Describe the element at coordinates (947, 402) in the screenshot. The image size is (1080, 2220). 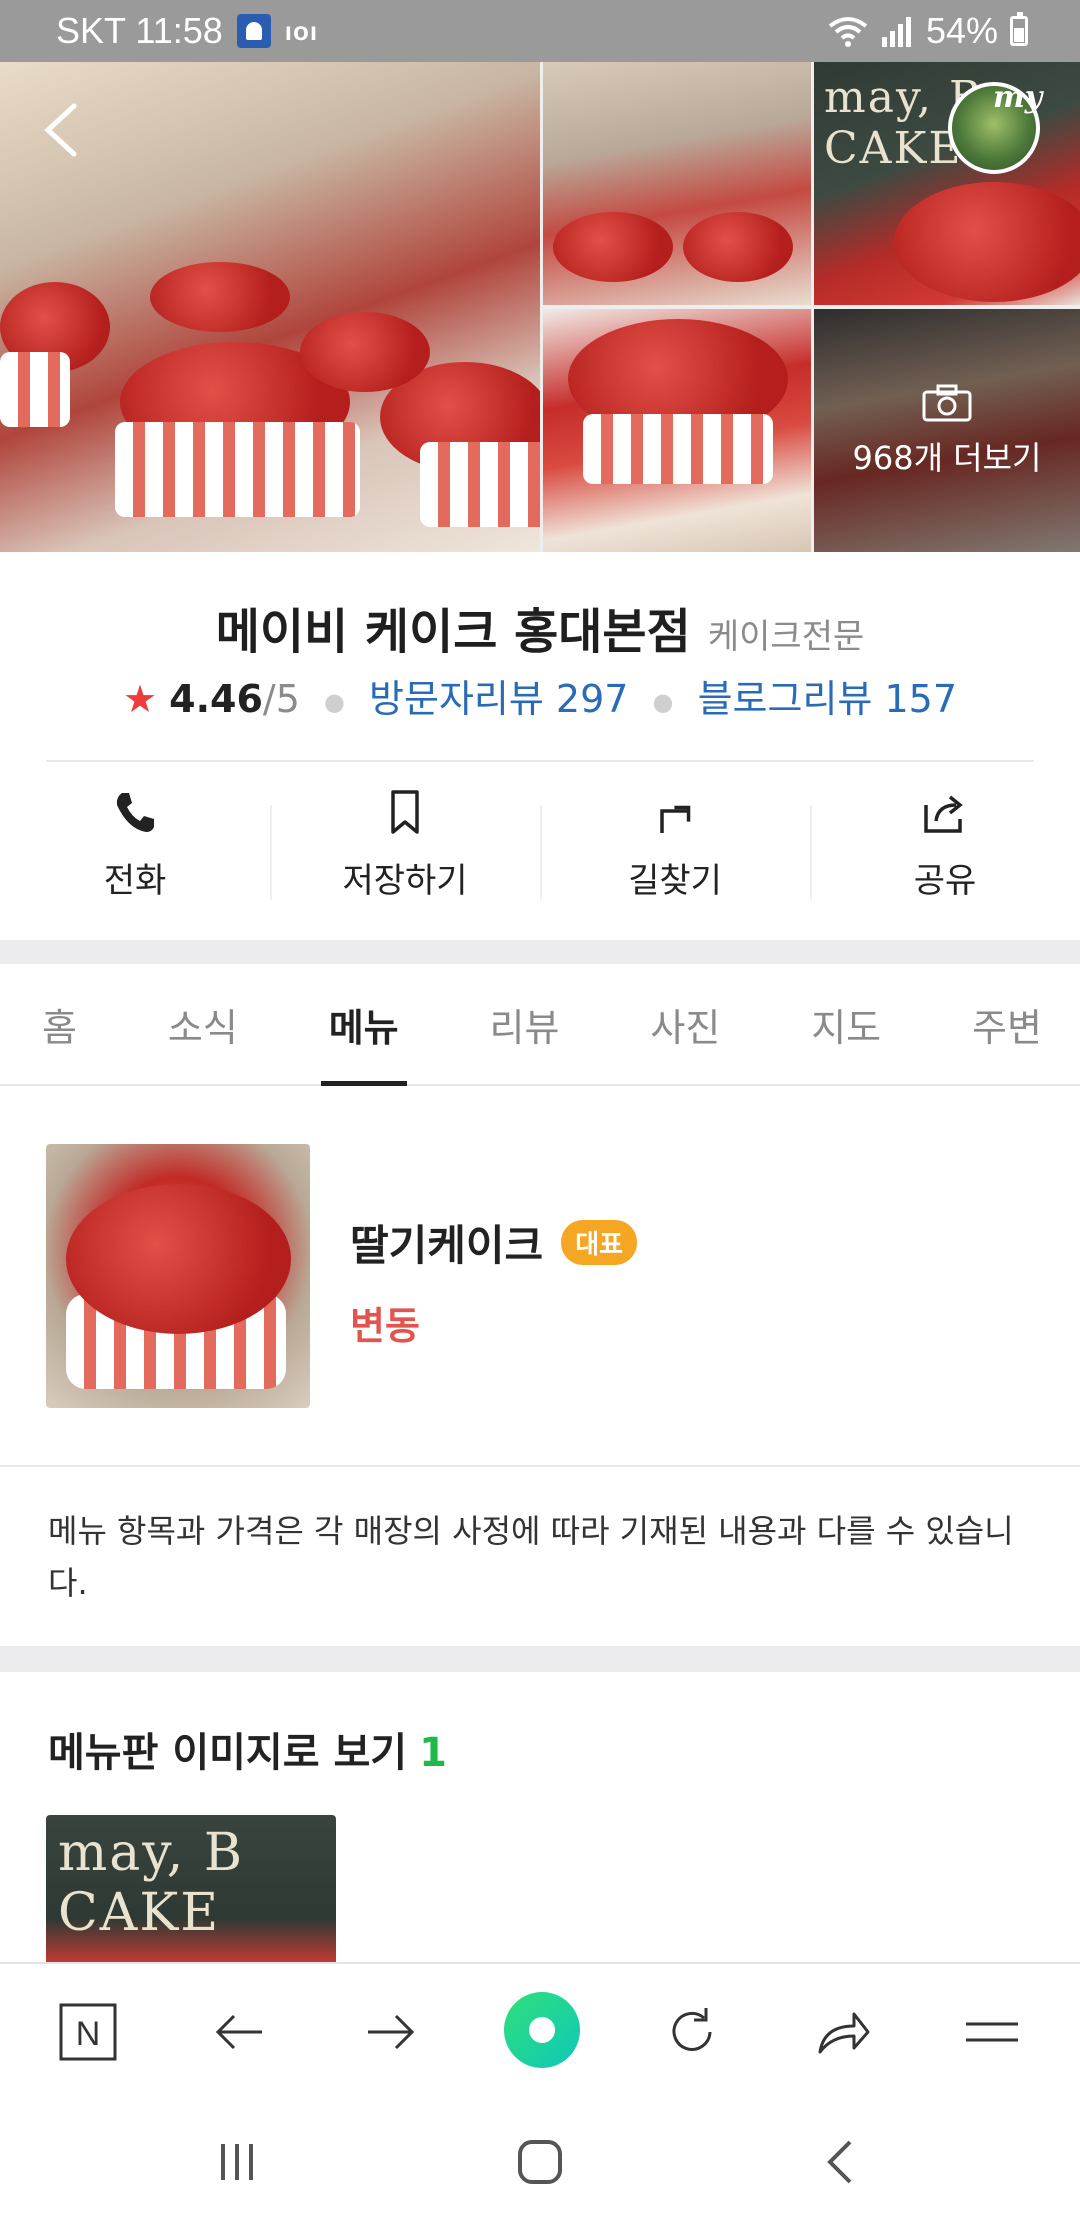
I see `camera-icon` at that location.